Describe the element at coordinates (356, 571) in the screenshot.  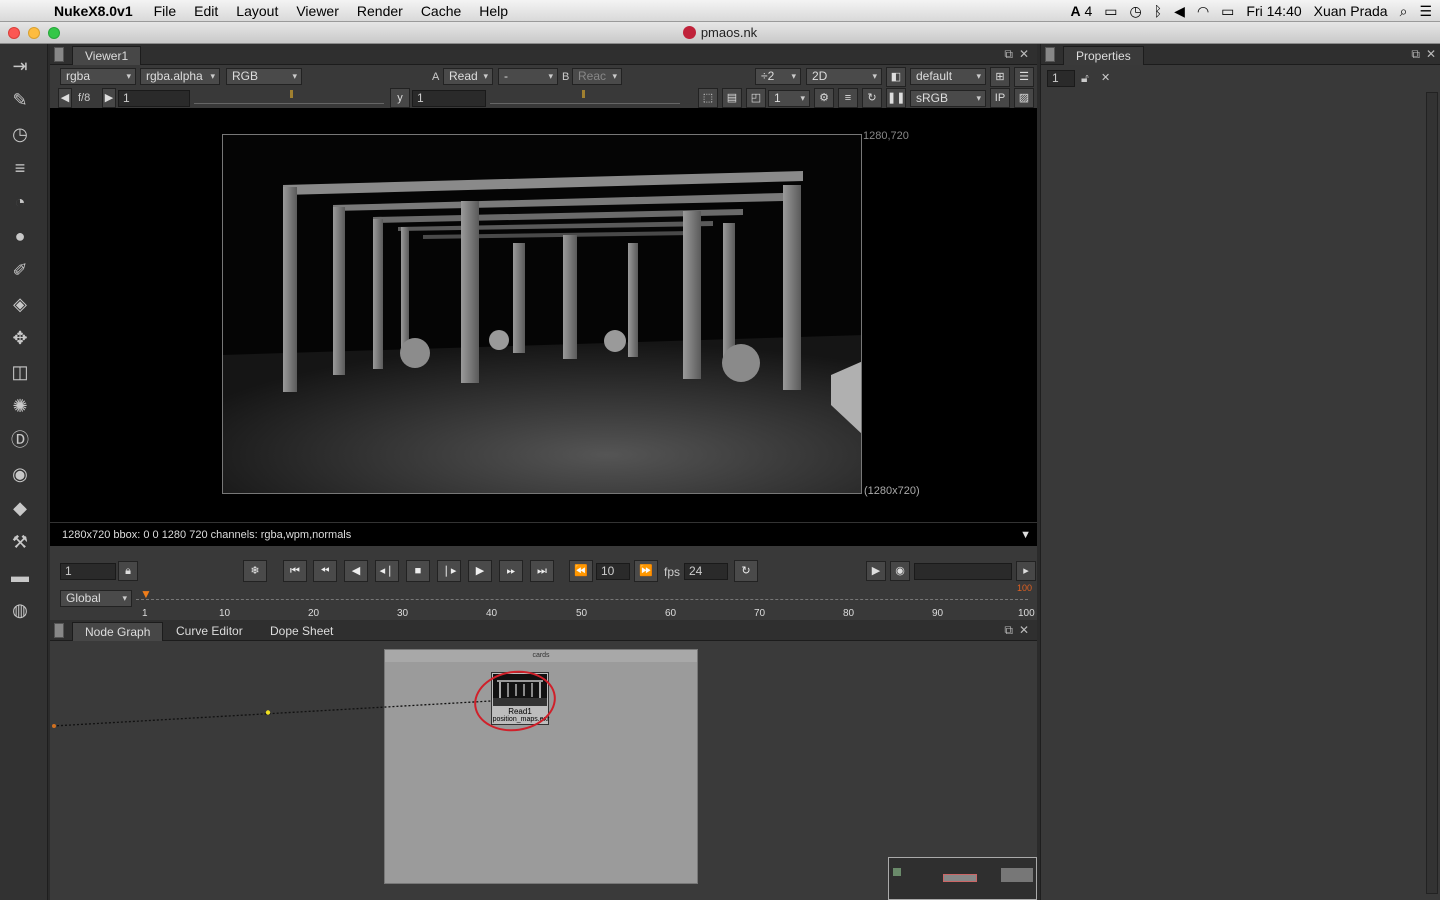
I see `play-backward-icon: ◀` at that location.